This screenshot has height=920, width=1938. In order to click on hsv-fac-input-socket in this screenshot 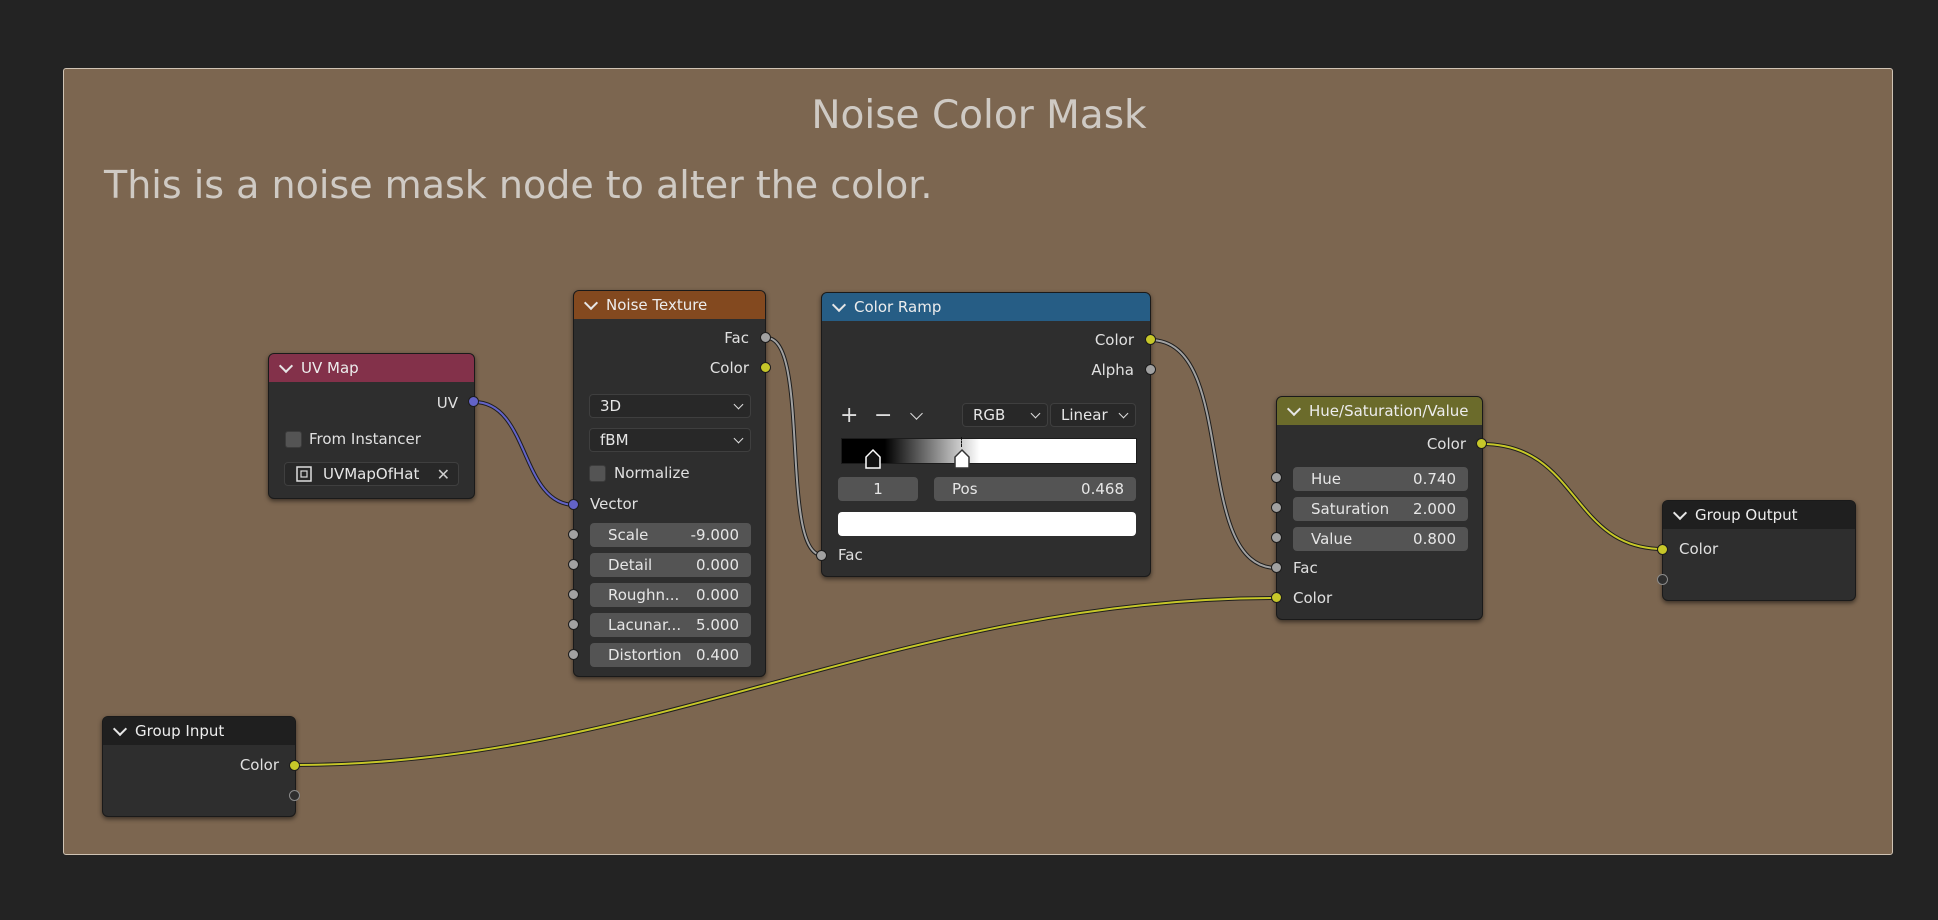, I will do `click(1276, 567)`.